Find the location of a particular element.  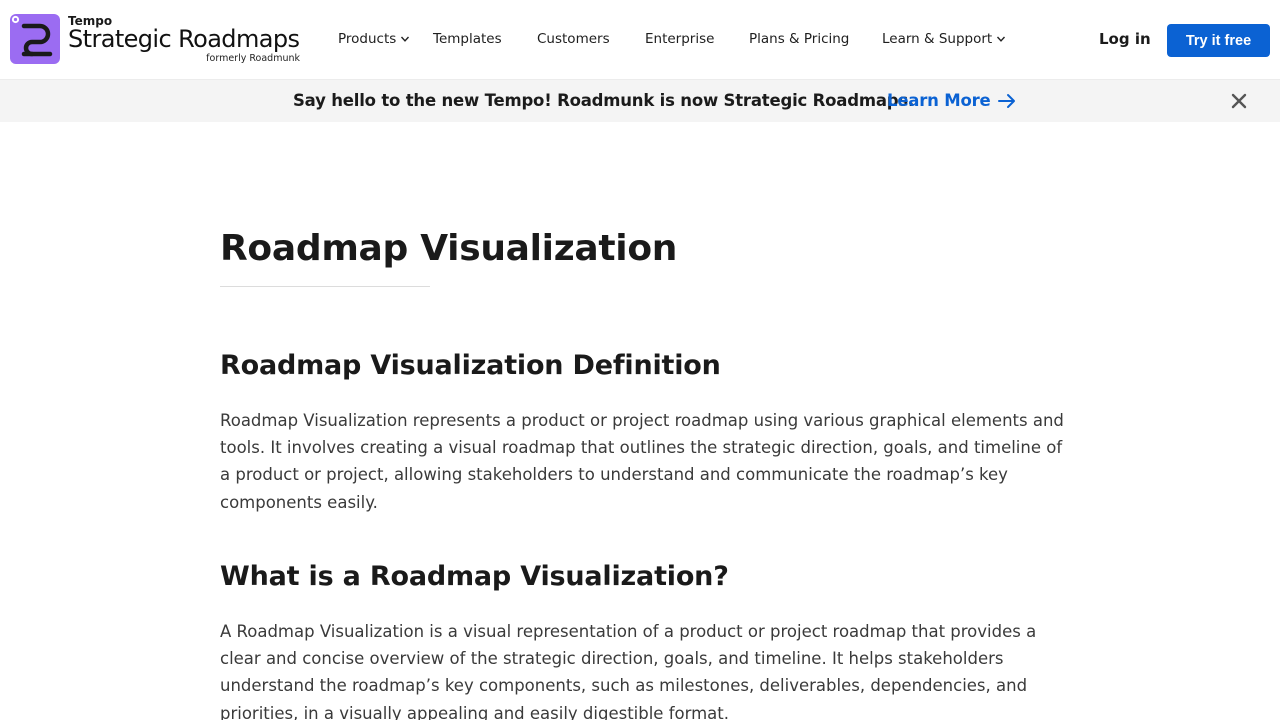

nav-item-label: Enterprise is located at coordinates (680, 39).